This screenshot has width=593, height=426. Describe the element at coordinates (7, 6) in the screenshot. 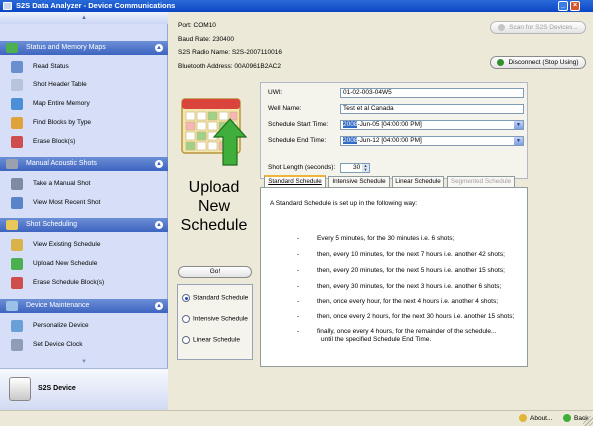

I see `app-icon` at that location.